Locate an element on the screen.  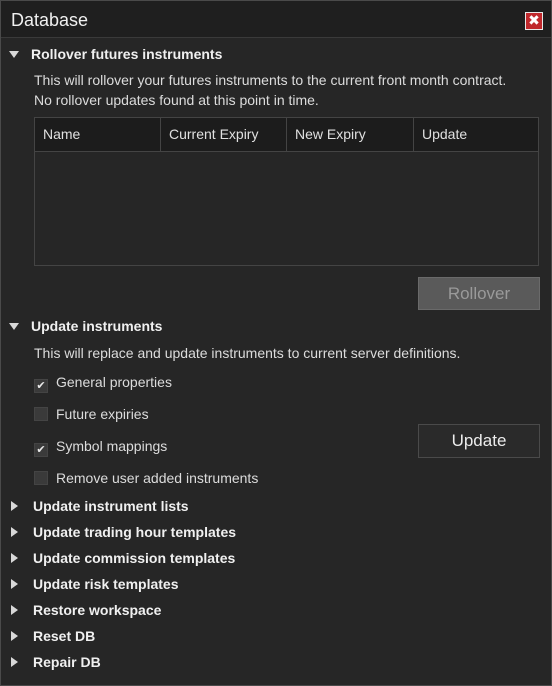
section-title: Restore workspace is located at coordinates (97, 610).